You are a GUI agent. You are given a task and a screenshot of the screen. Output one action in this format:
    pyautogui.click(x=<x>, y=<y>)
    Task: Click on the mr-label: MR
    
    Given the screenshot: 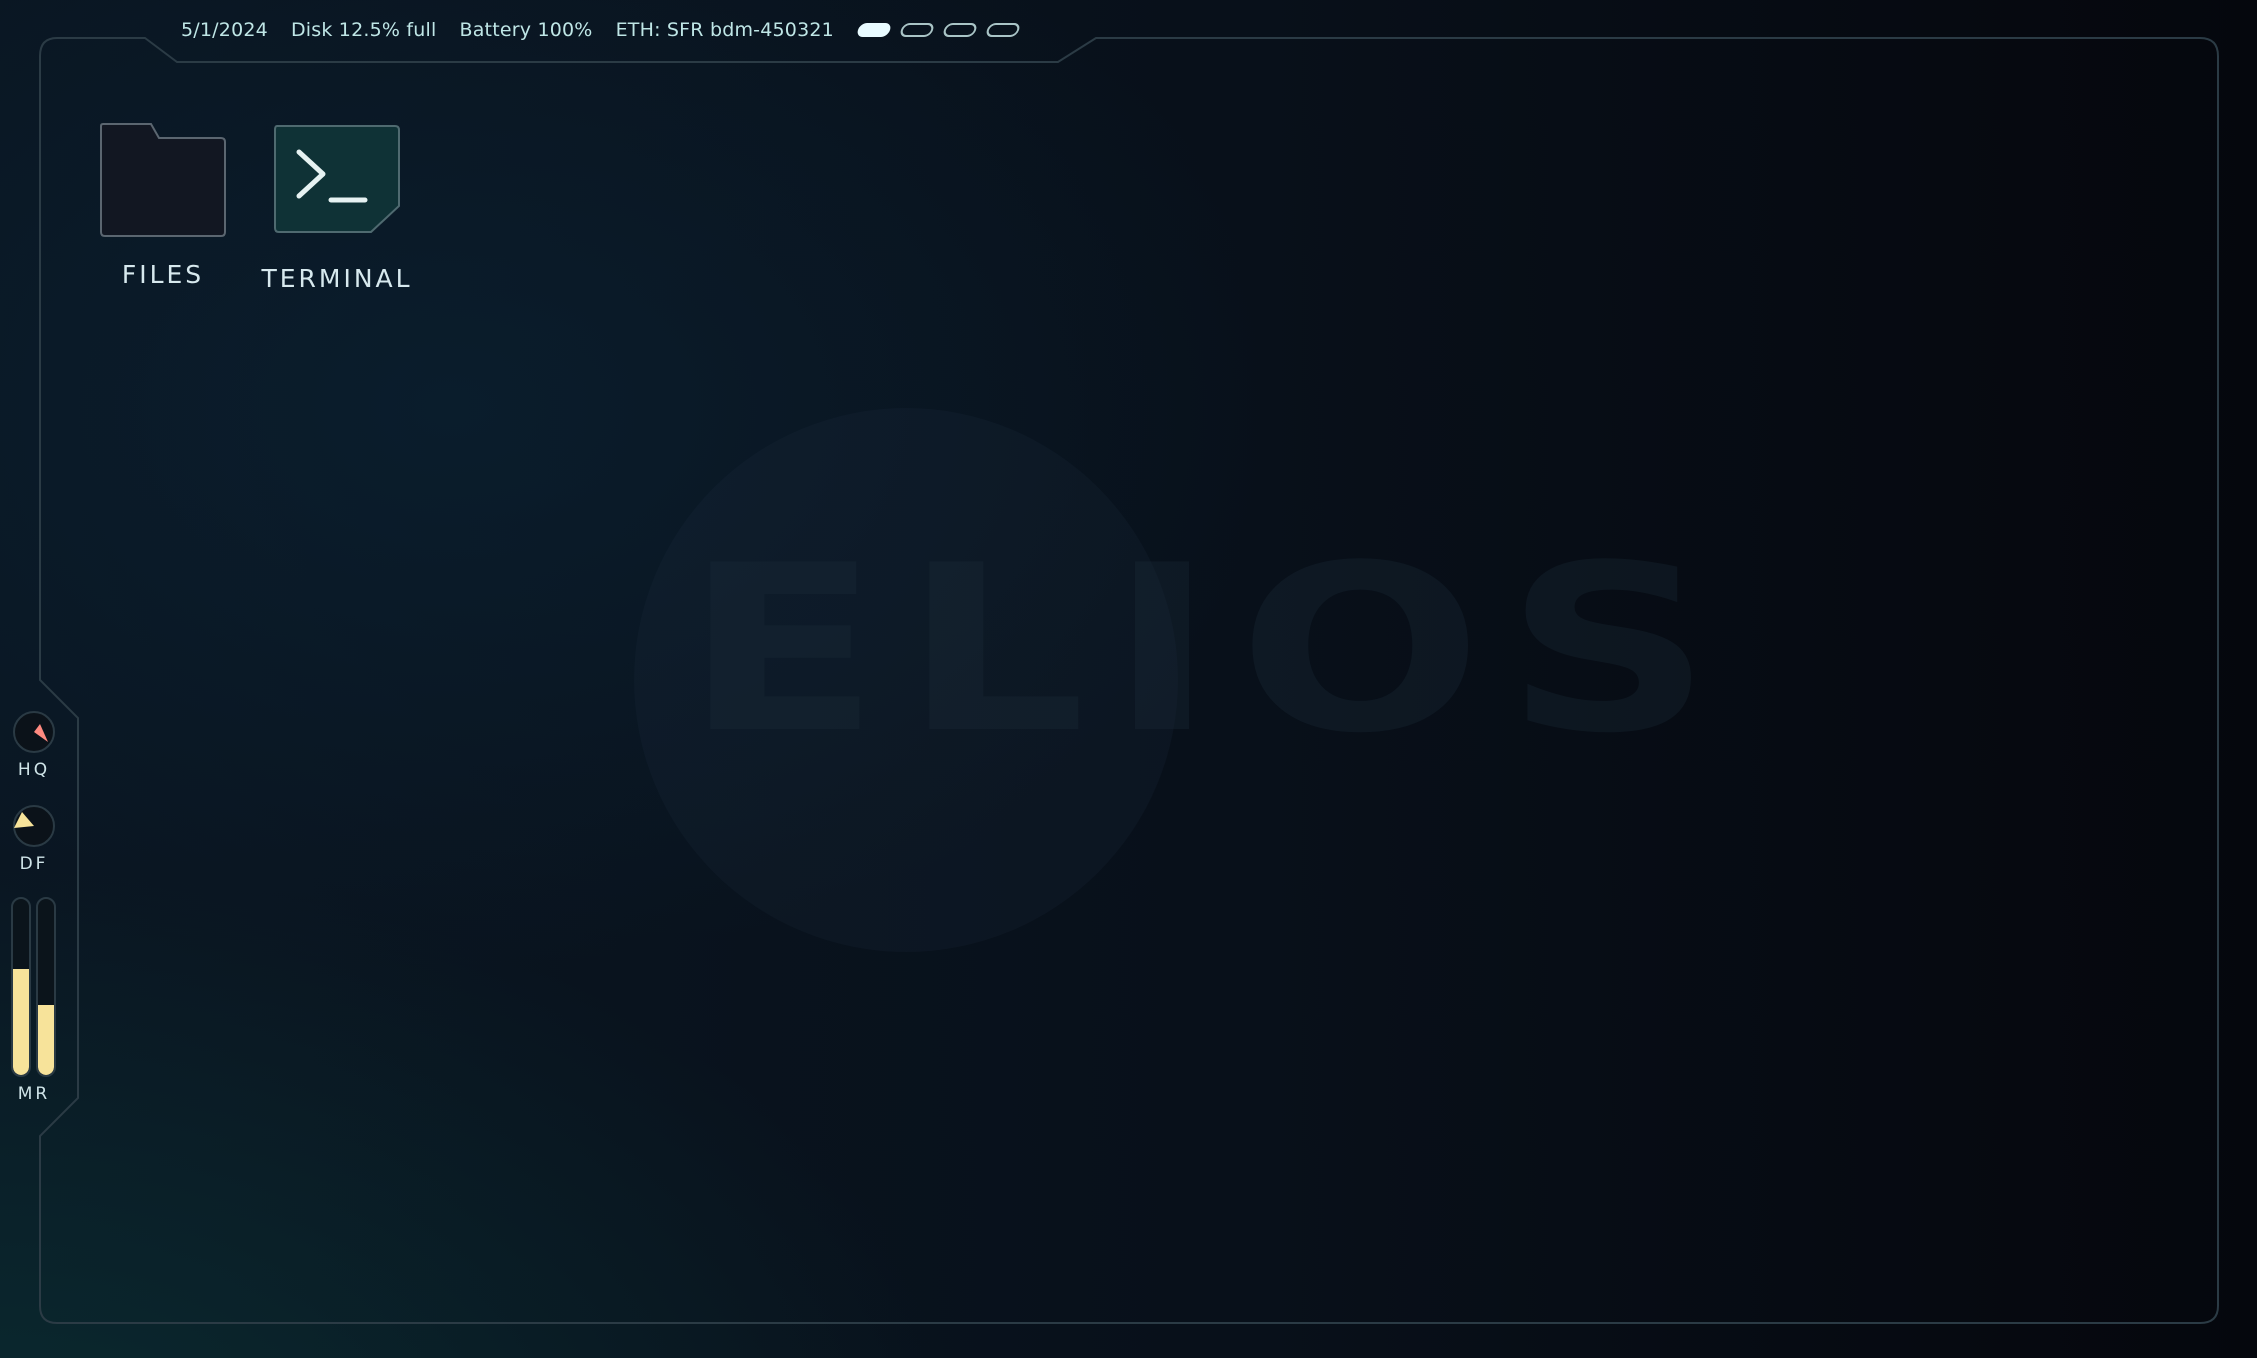 What is the action you would take?
    pyautogui.click(x=34, y=1094)
    